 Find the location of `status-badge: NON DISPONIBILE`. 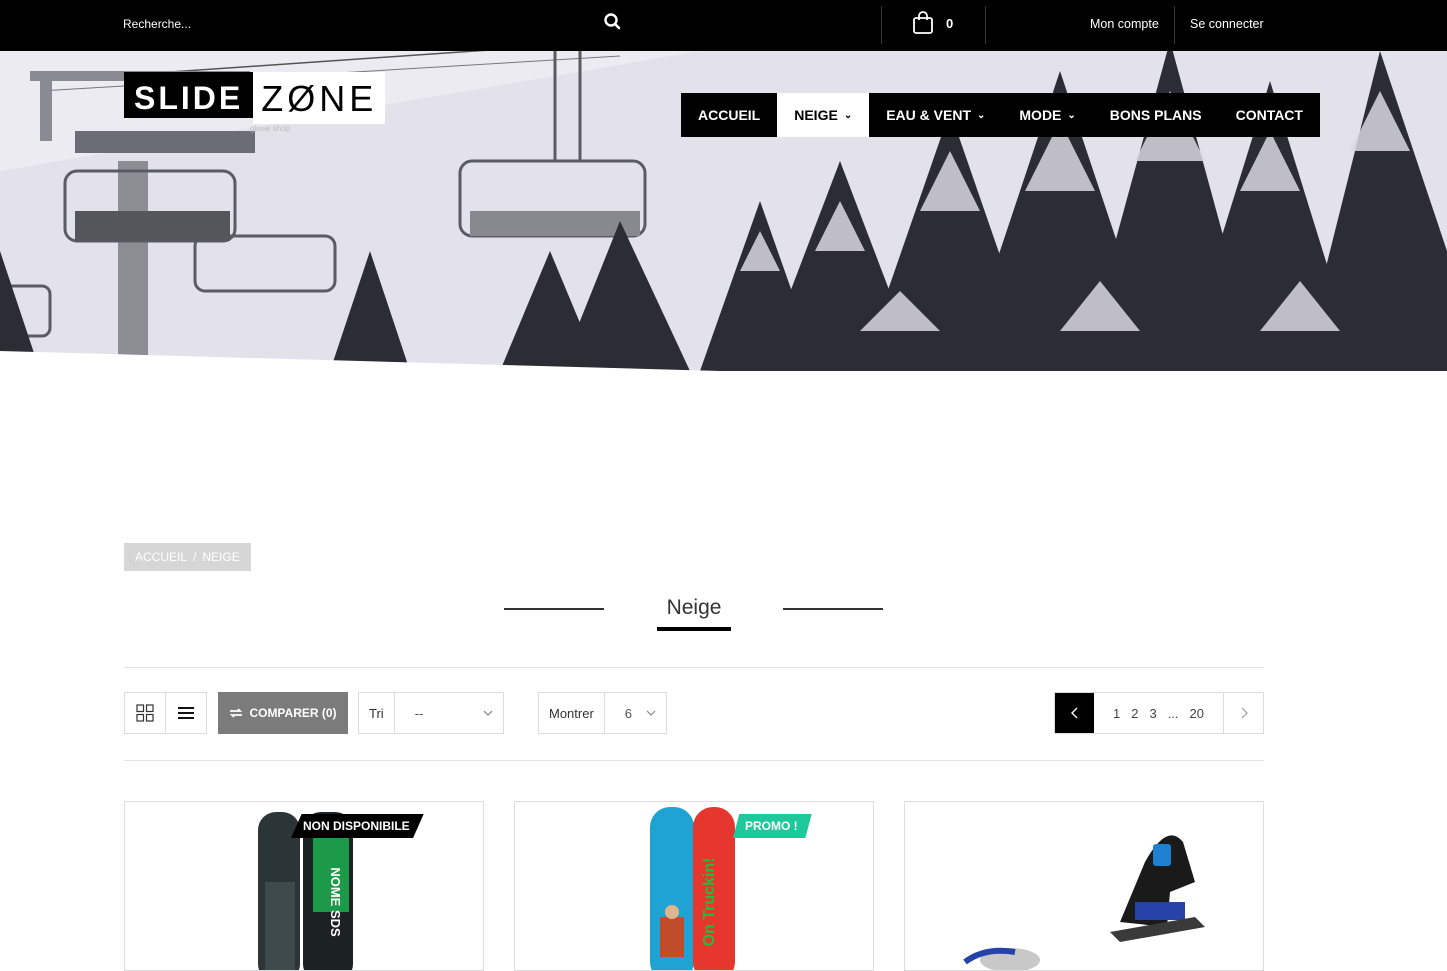

status-badge: NON DISPONIBILE is located at coordinates (357, 826).